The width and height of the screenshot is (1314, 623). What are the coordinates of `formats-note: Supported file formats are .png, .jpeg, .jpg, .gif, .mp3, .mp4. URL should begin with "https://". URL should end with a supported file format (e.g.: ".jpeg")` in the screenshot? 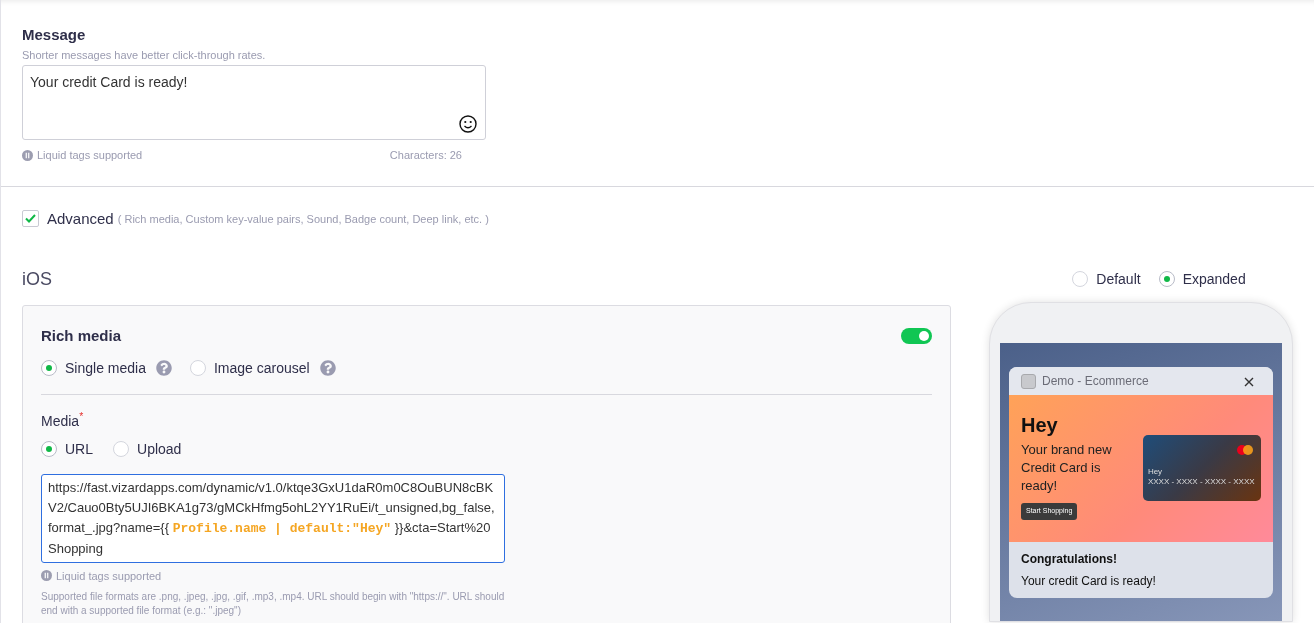 It's located at (273, 604).